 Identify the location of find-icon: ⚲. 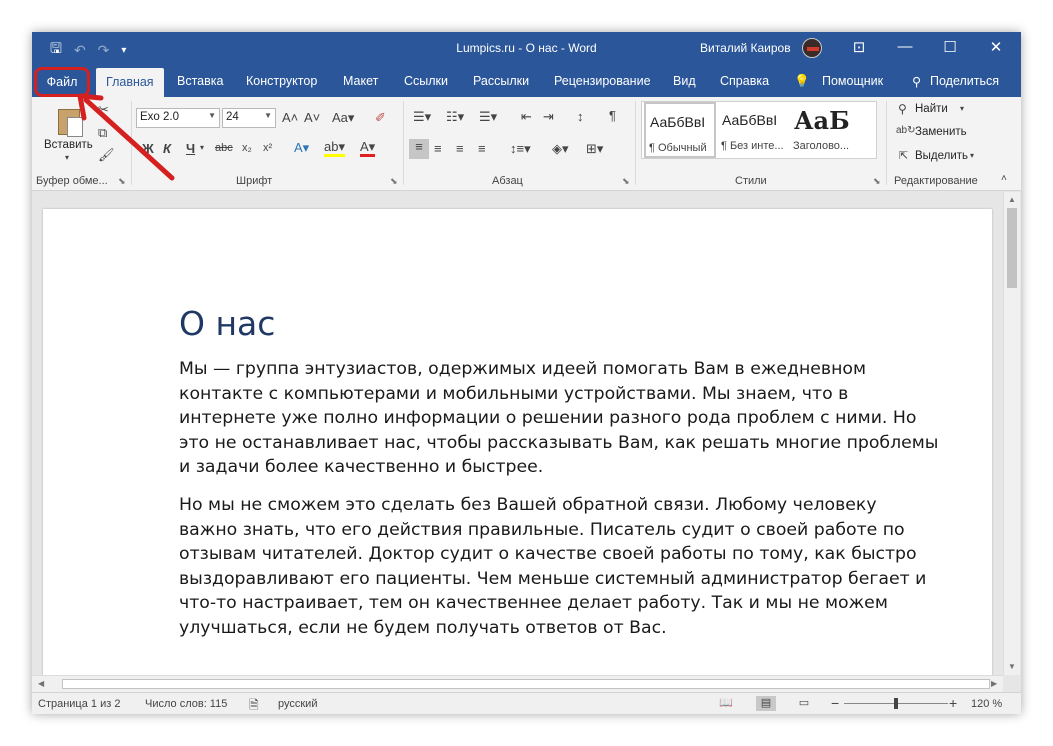
(902, 109).